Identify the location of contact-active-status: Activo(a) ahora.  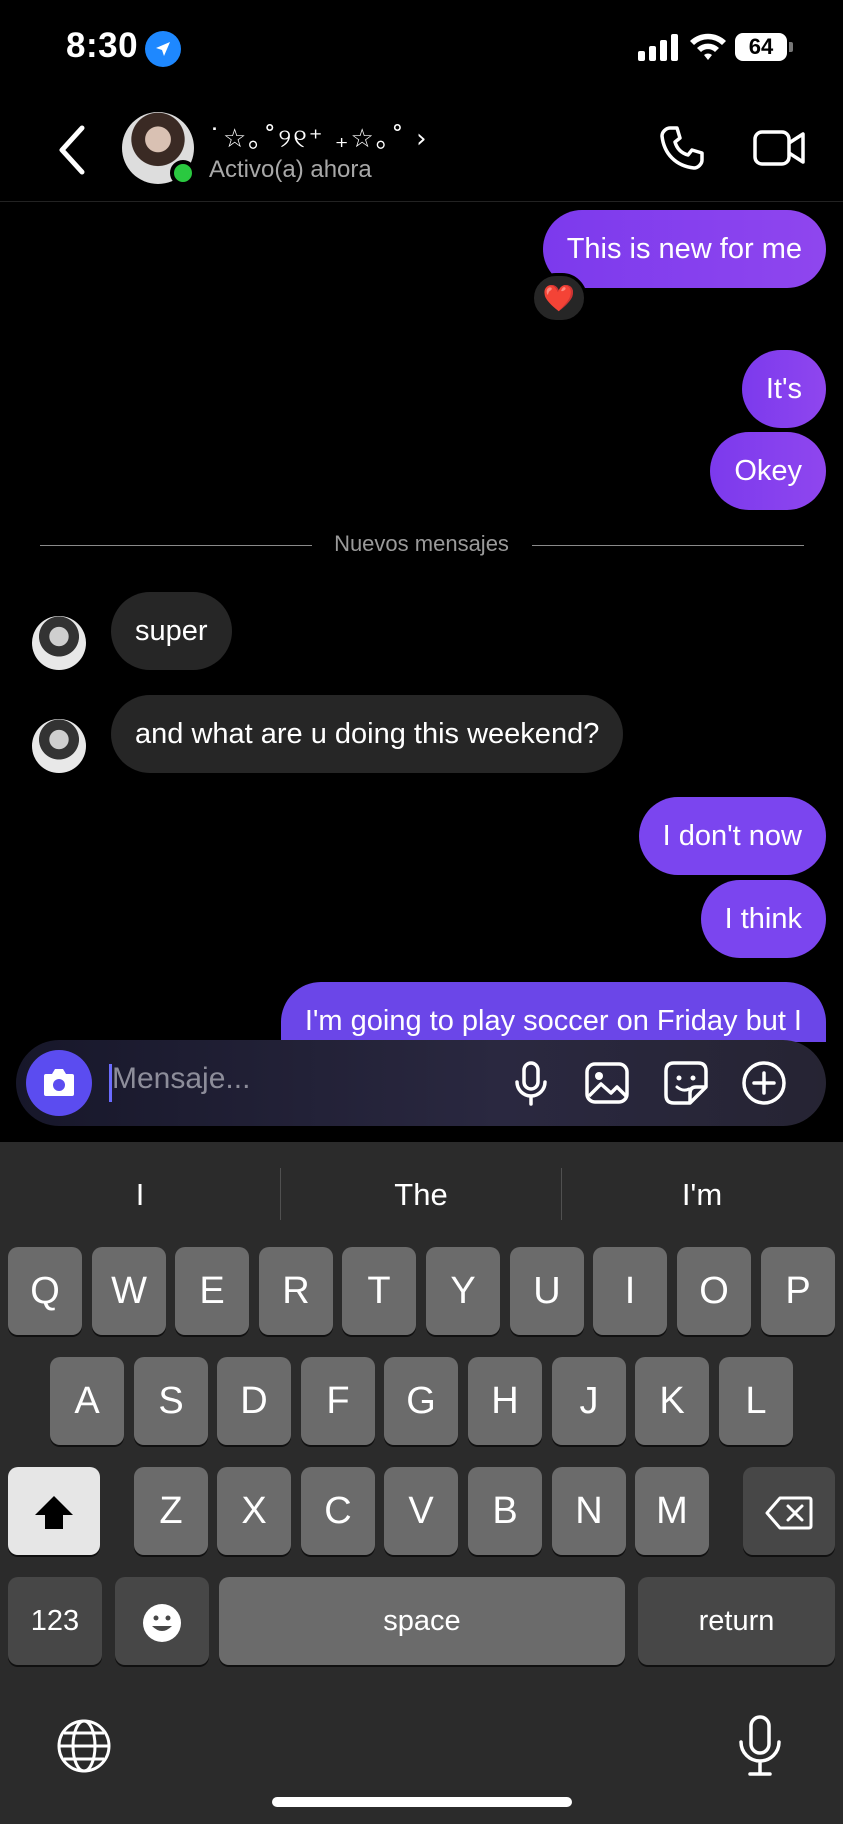
(290, 169).